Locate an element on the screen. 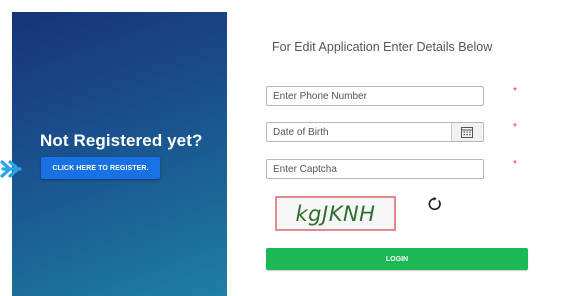 This screenshot has width=561, height=296. captcha-input is located at coordinates (375, 169).